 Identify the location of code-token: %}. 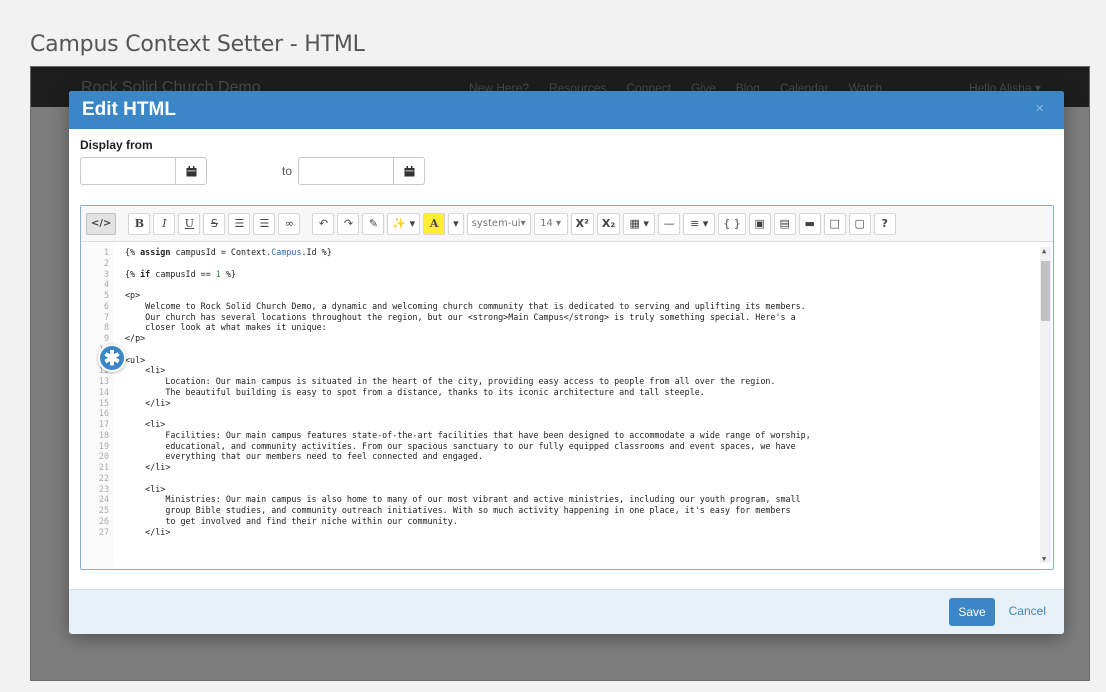
(228, 273).